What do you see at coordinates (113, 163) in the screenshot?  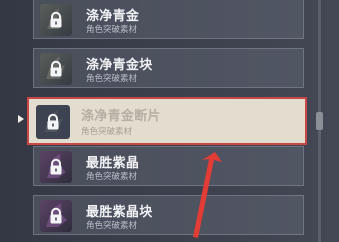 I see `material-name: 最胜紫晶` at bounding box center [113, 163].